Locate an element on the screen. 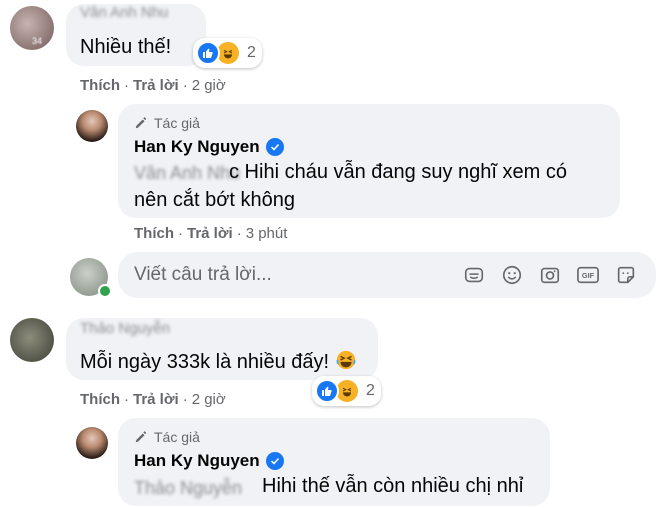 The height and width of the screenshot is (508, 660). timestamp: 3 phút is located at coordinates (267, 233).